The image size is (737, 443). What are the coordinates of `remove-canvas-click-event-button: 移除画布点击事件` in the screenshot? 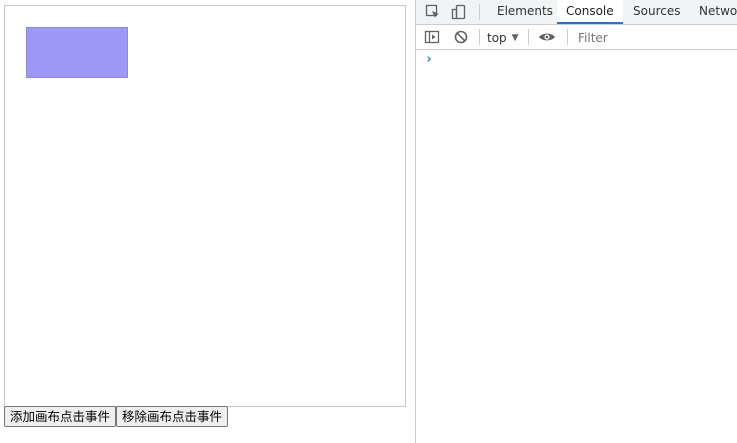 It's located at (172, 416).